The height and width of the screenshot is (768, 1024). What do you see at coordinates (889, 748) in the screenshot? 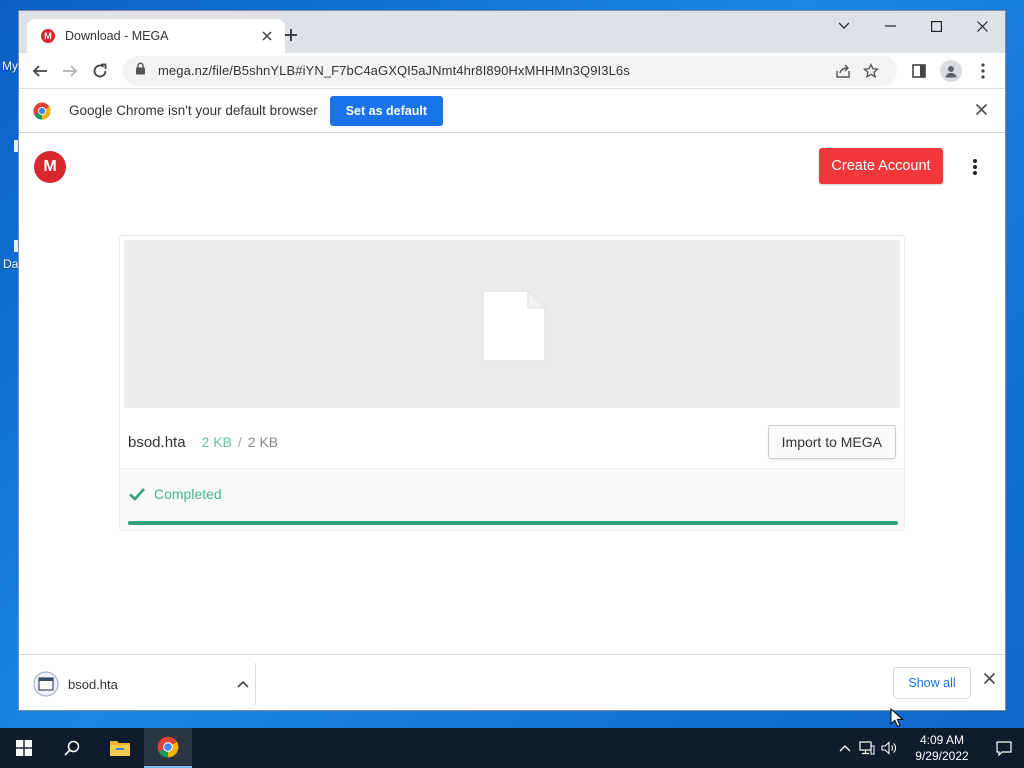
I see `volume-icon` at bounding box center [889, 748].